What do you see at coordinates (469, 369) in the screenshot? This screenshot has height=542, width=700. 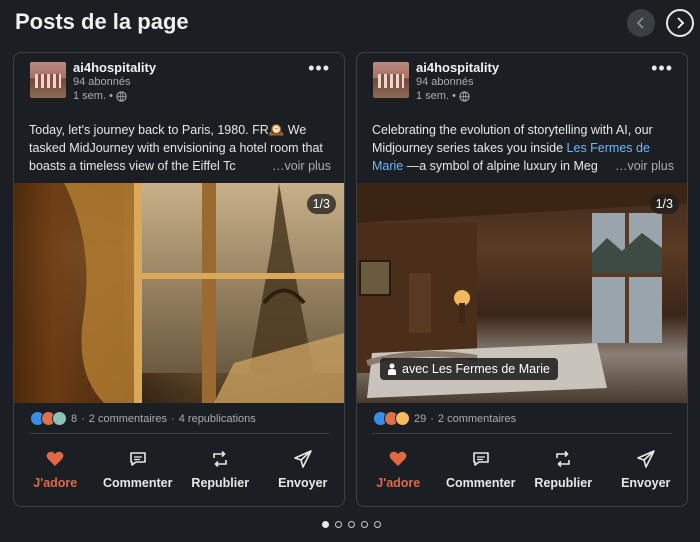 I see `tagged-company: avec Les Fermes de Marie` at bounding box center [469, 369].